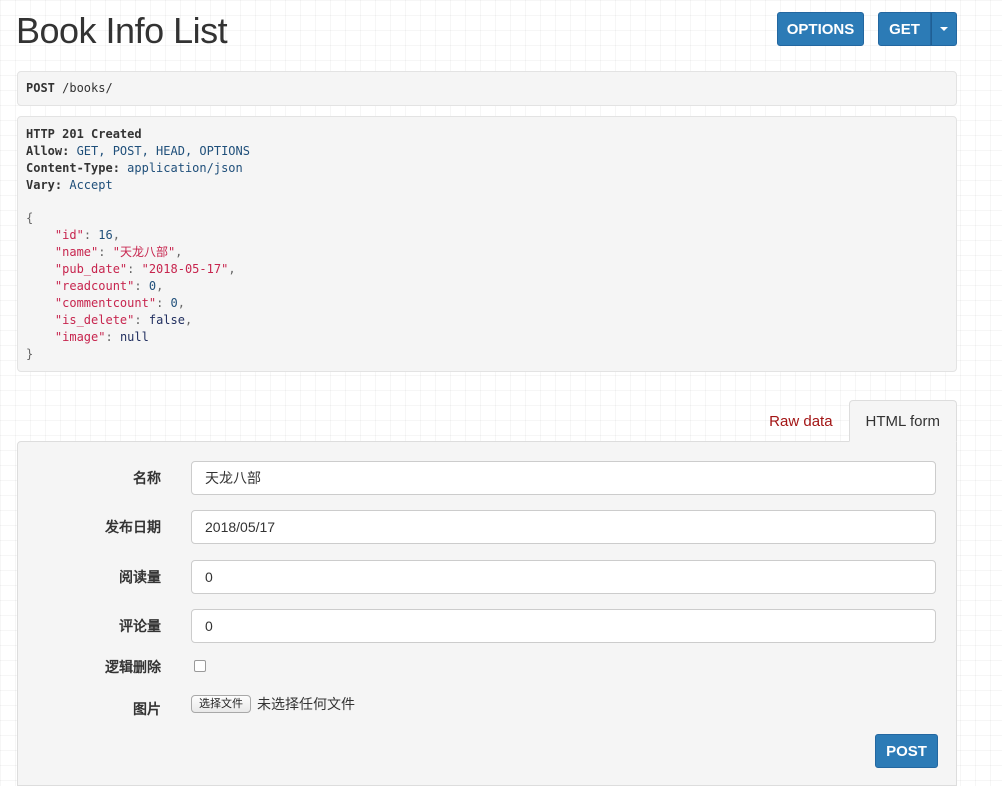 The width and height of the screenshot is (1002, 786). Describe the element at coordinates (487, 667) in the screenshot. I see `form-row-is-delete: 逻辑删除` at that location.